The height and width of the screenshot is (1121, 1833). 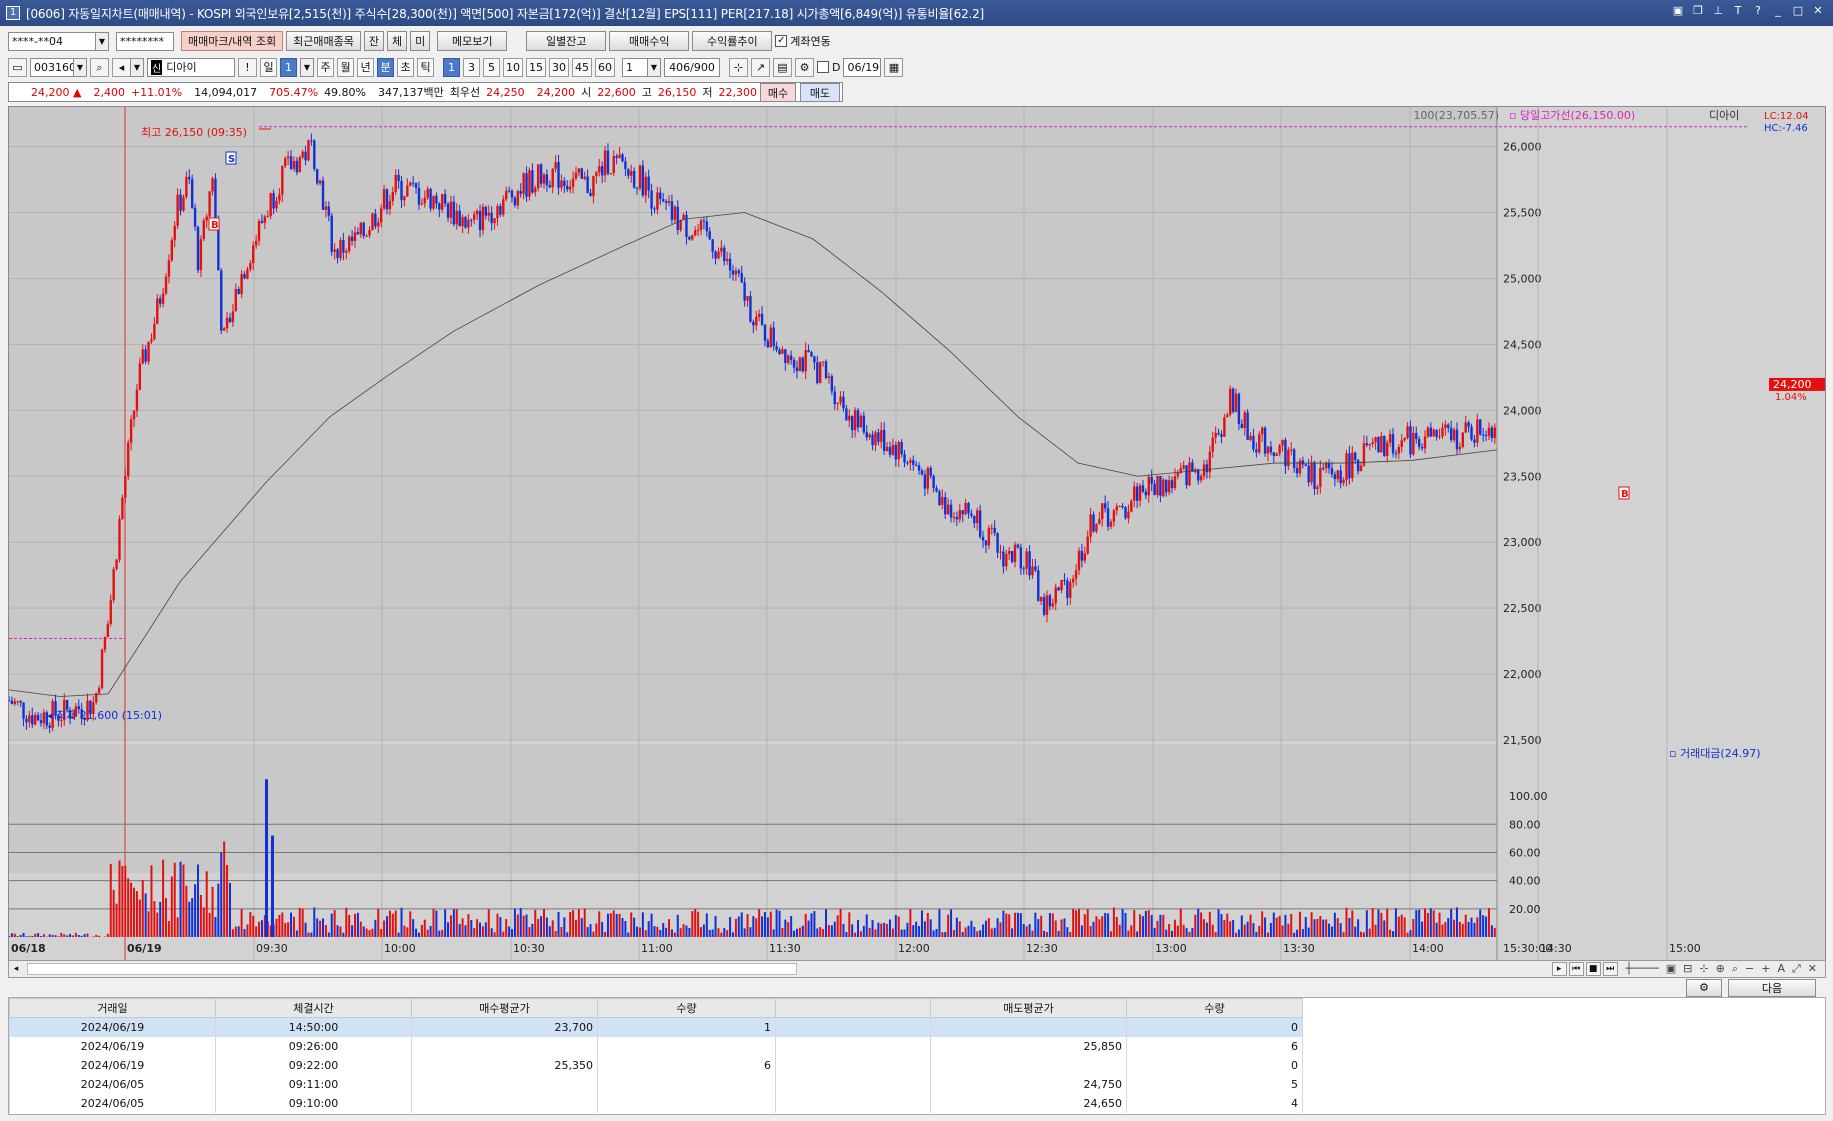 What do you see at coordinates (1593, 969) in the screenshot?
I see `stop-icon: ■` at bounding box center [1593, 969].